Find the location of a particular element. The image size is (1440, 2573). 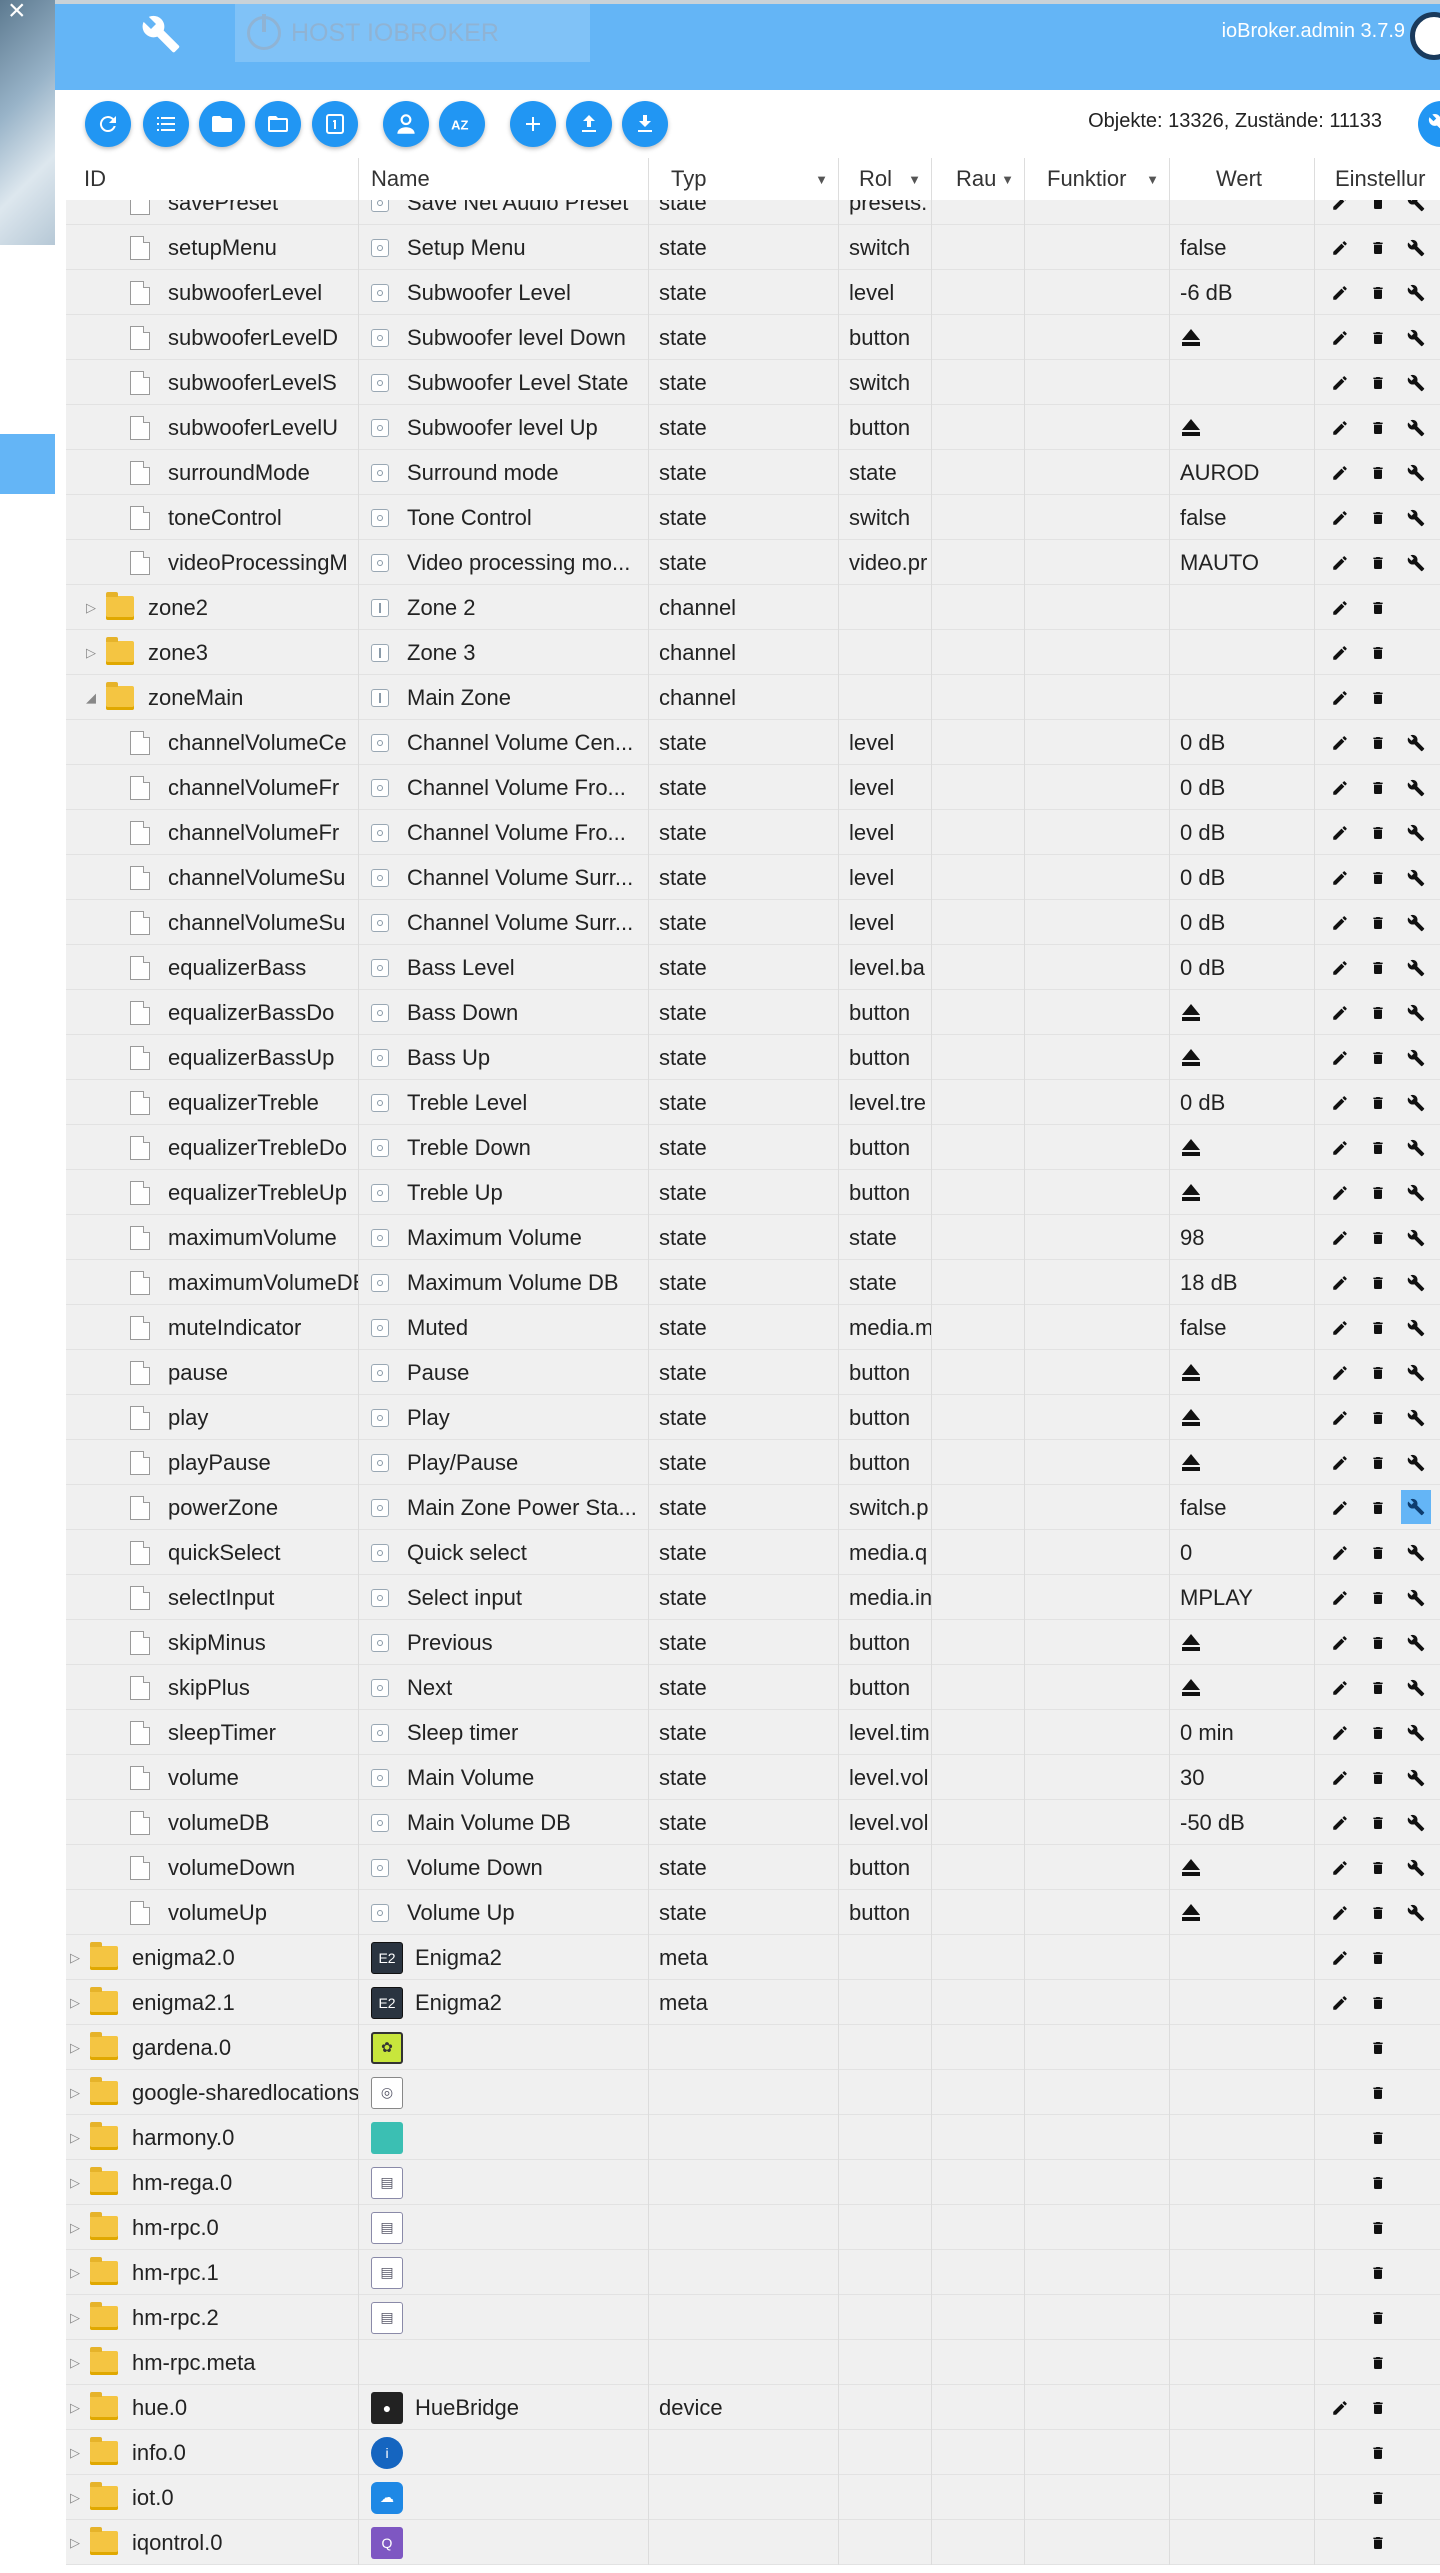

close-icon: × is located at coordinates (17, 14).